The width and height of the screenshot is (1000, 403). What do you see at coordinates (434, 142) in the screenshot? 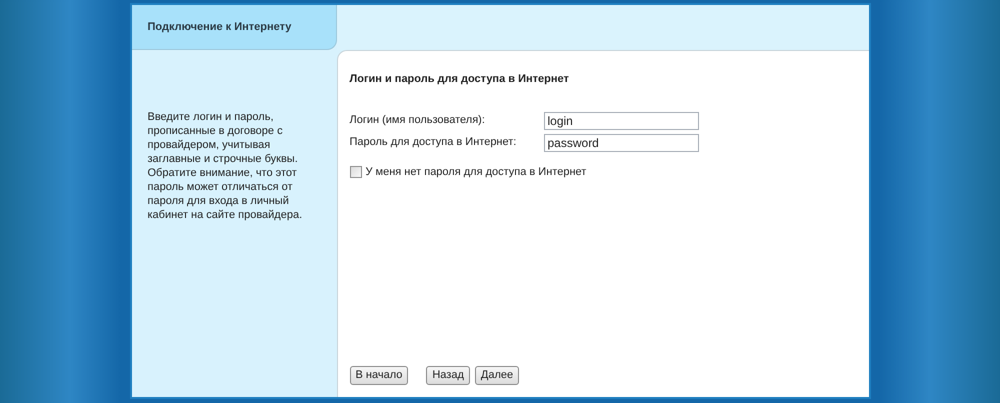
I see `field-label: Пароль для доступа в Интернет:` at bounding box center [434, 142].